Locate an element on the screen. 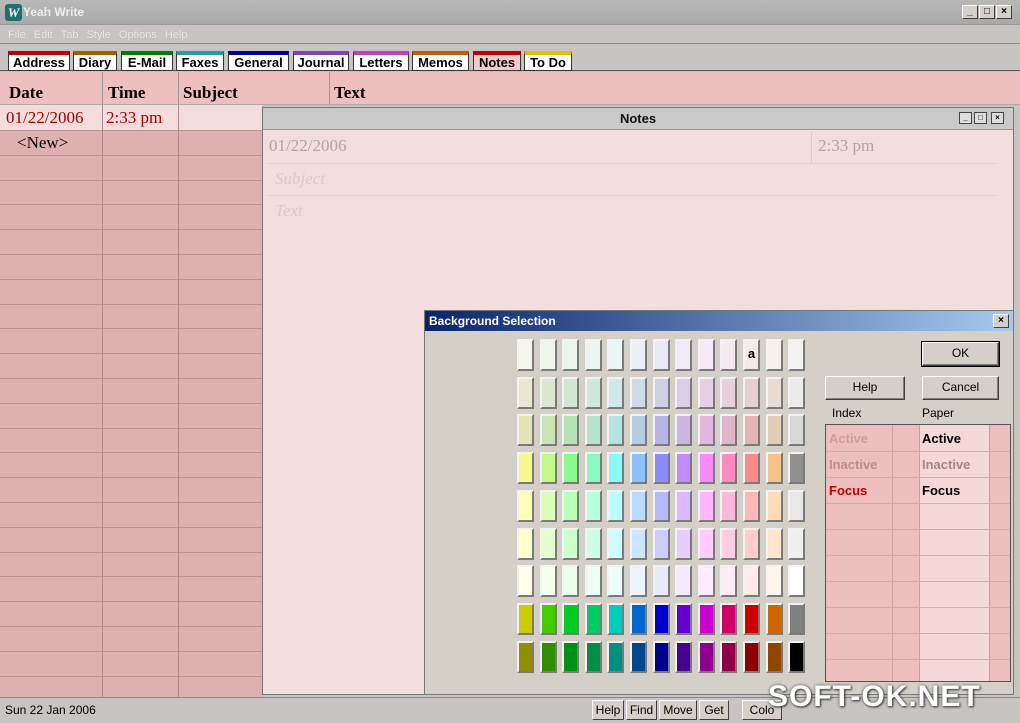 Image resolution: width=1020 pixels, height=723 pixels. row-time: 2:33 pm is located at coordinates (134, 118).